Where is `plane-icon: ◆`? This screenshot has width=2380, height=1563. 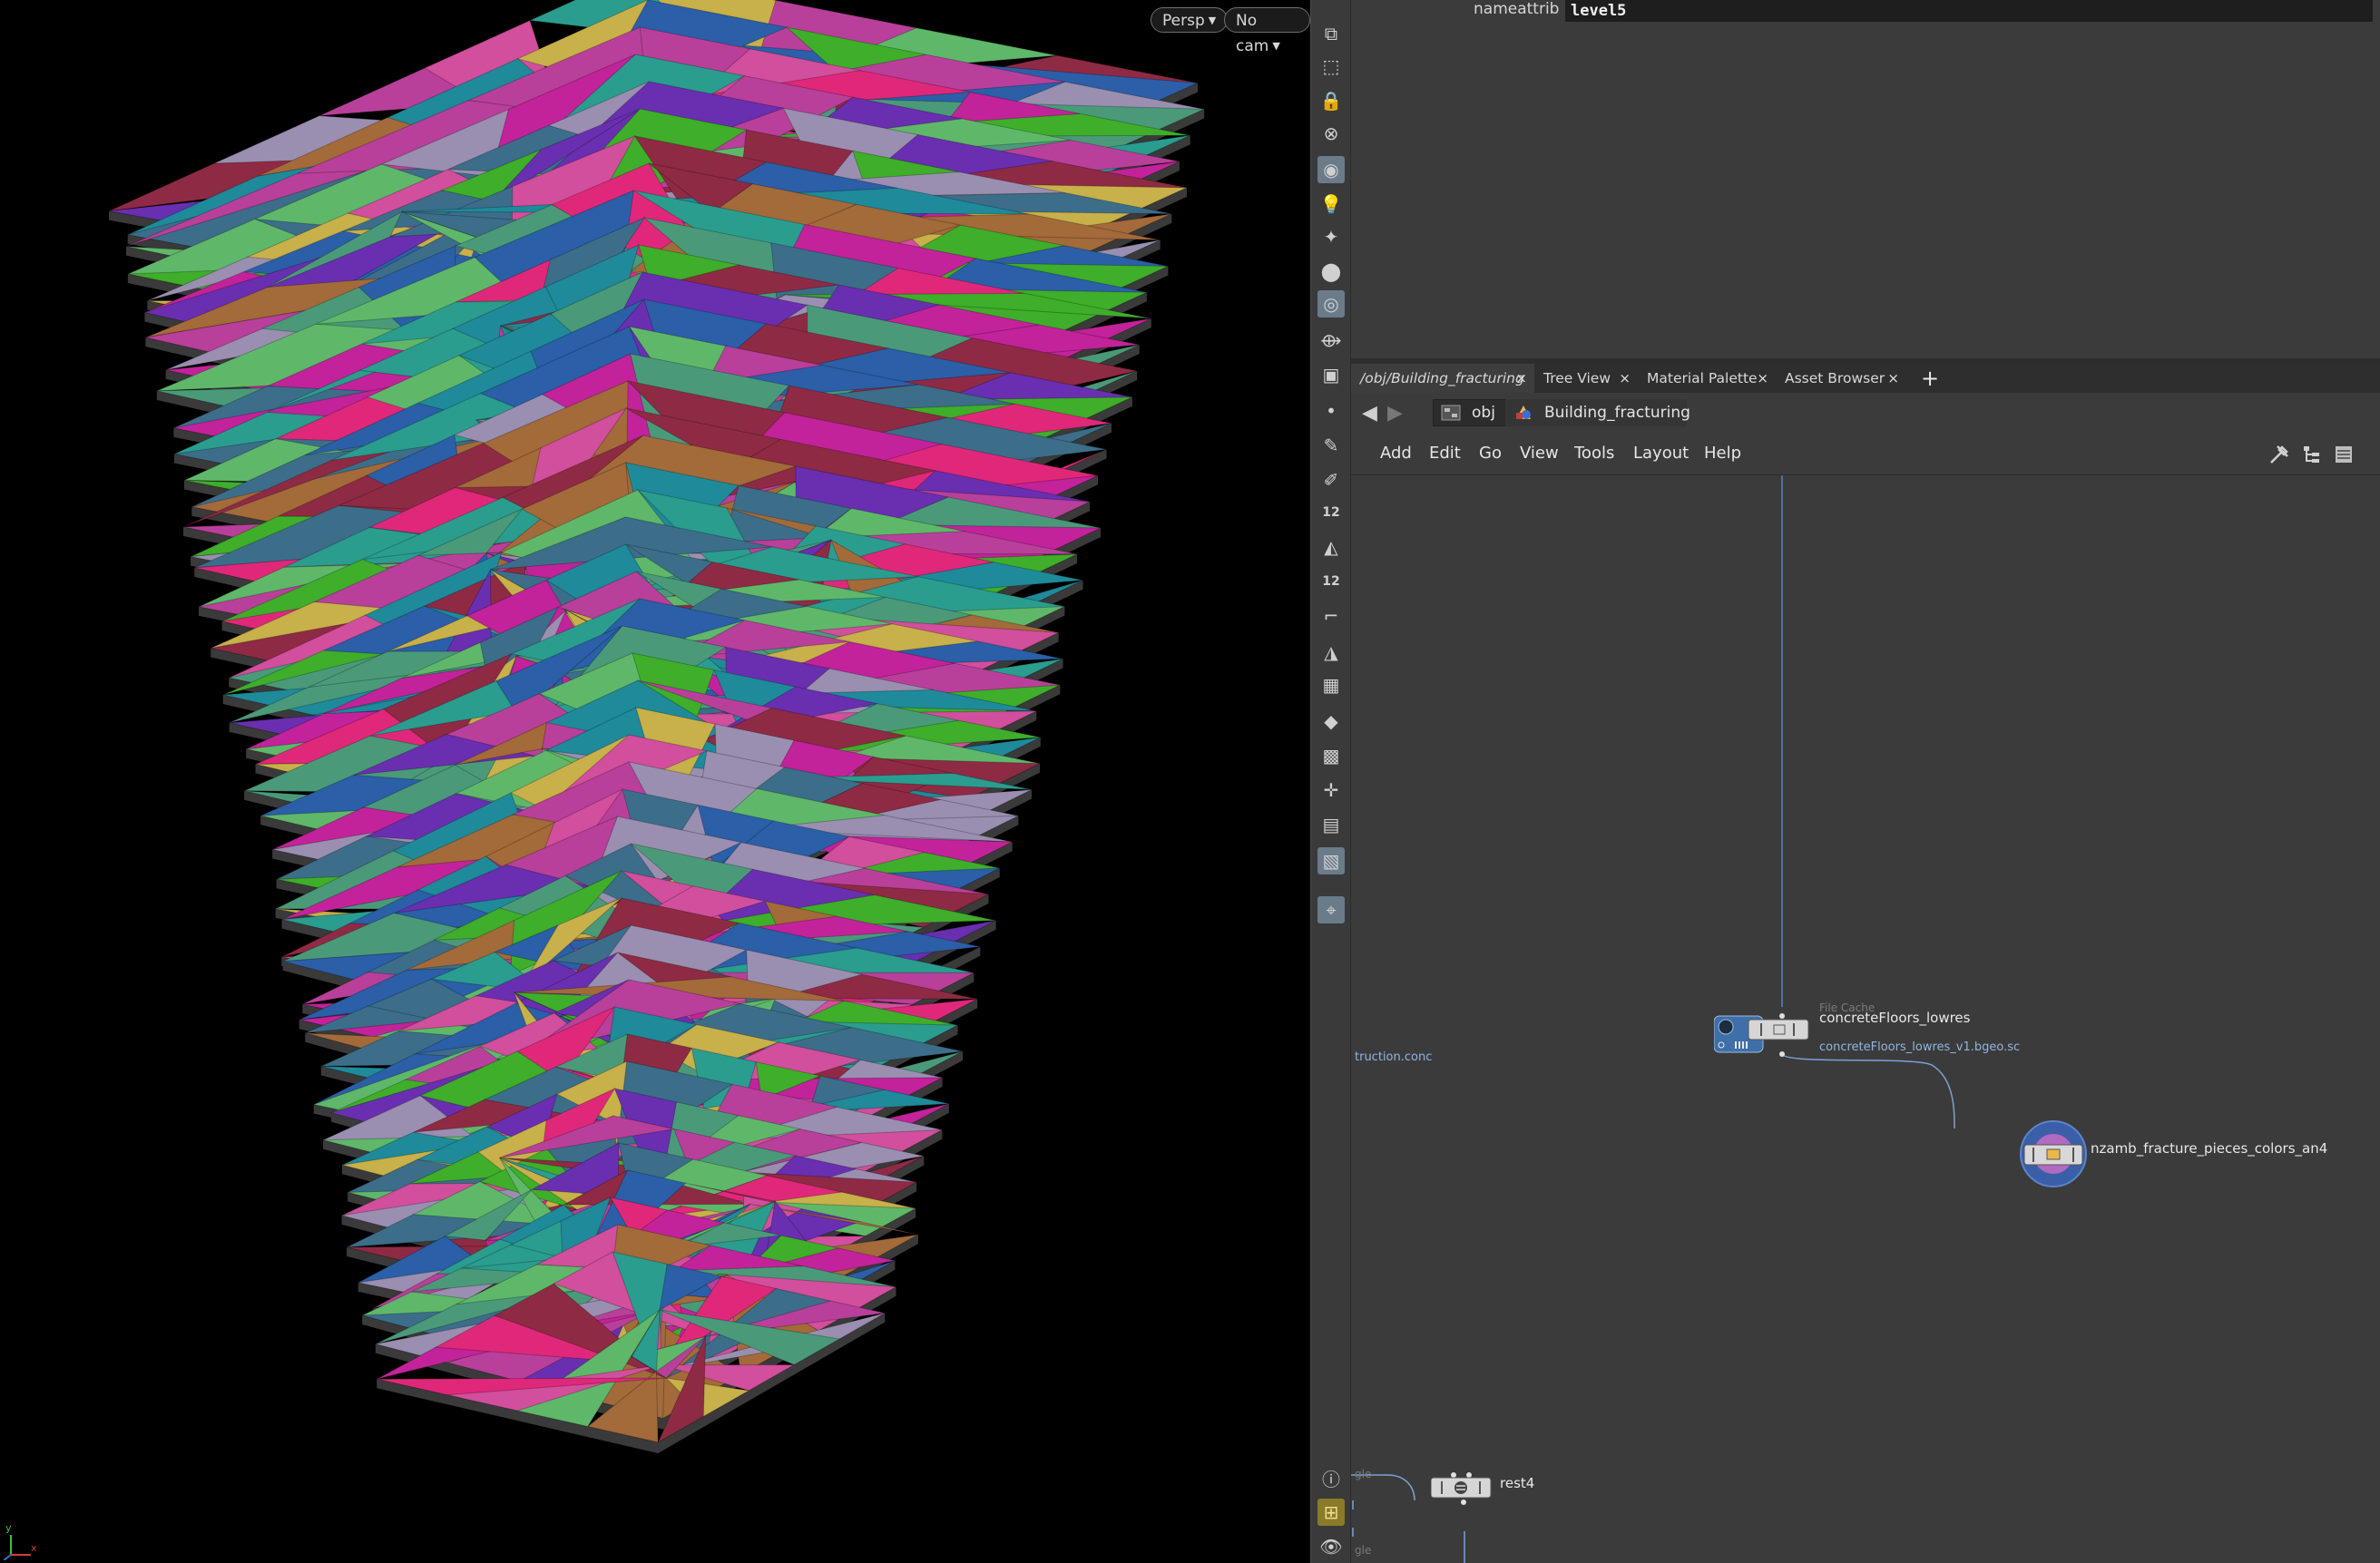
plane-icon: ◆ is located at coordinates (1331, 721).